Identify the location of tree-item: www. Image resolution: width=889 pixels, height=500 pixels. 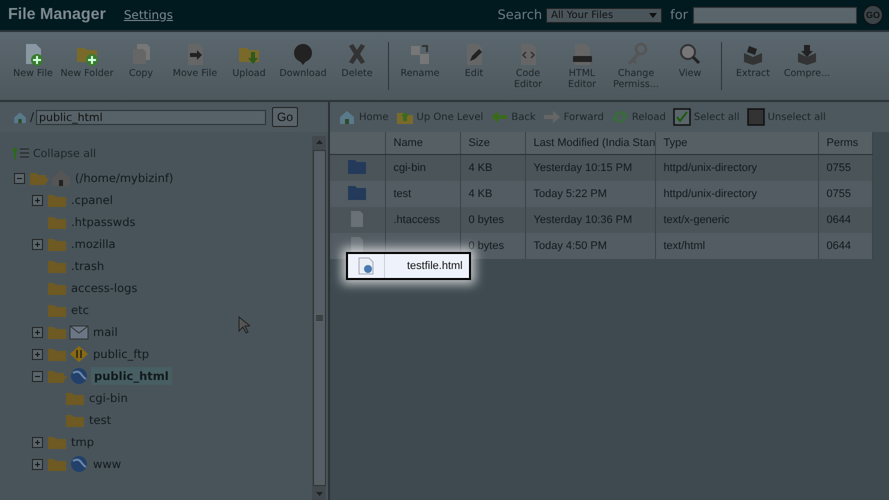
(107, 464).